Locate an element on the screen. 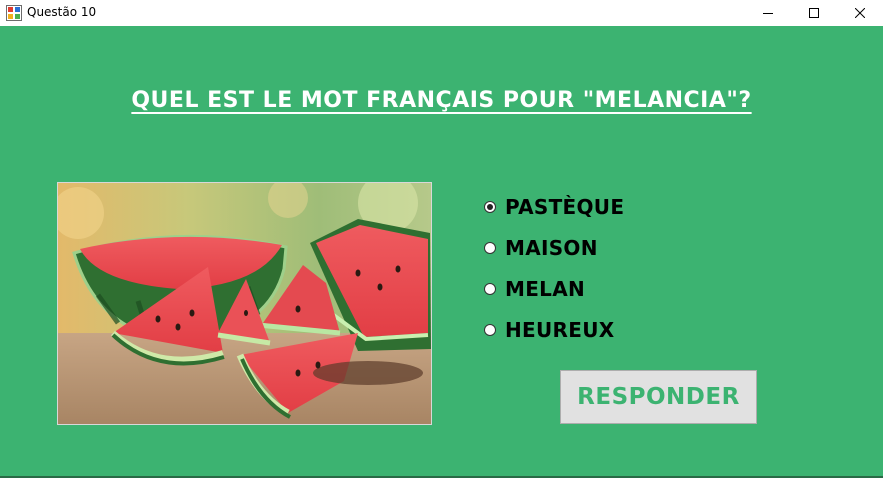 The width and height of the screenshot is (883, 478). radio-button-selected is located at coordinates (490, 206).